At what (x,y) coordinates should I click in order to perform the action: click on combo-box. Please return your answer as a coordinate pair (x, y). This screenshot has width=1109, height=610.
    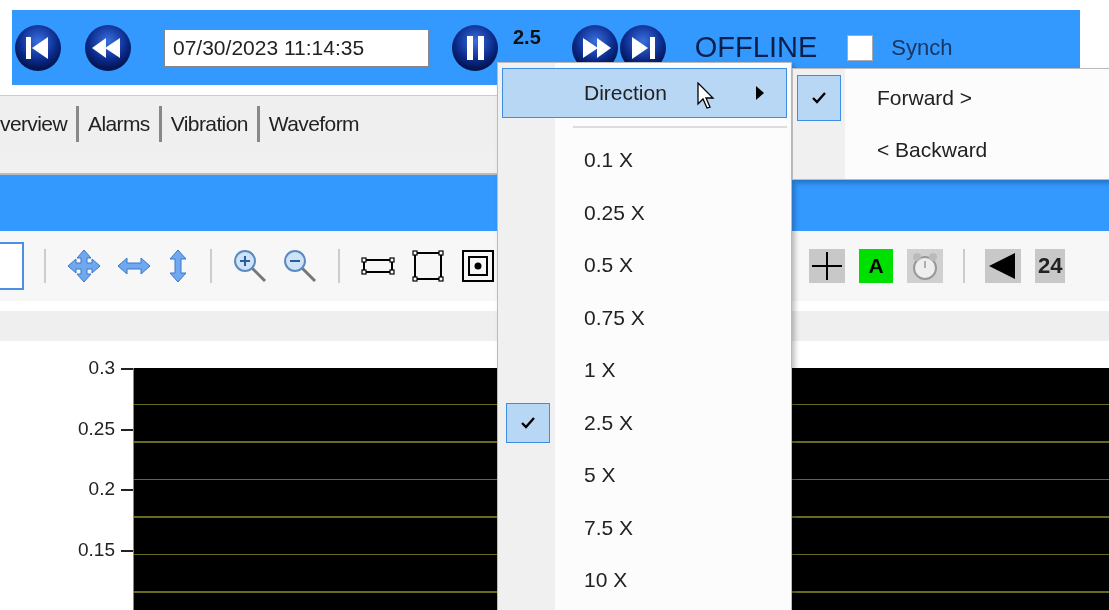
    Looking at the image, I should click on (12, 266).